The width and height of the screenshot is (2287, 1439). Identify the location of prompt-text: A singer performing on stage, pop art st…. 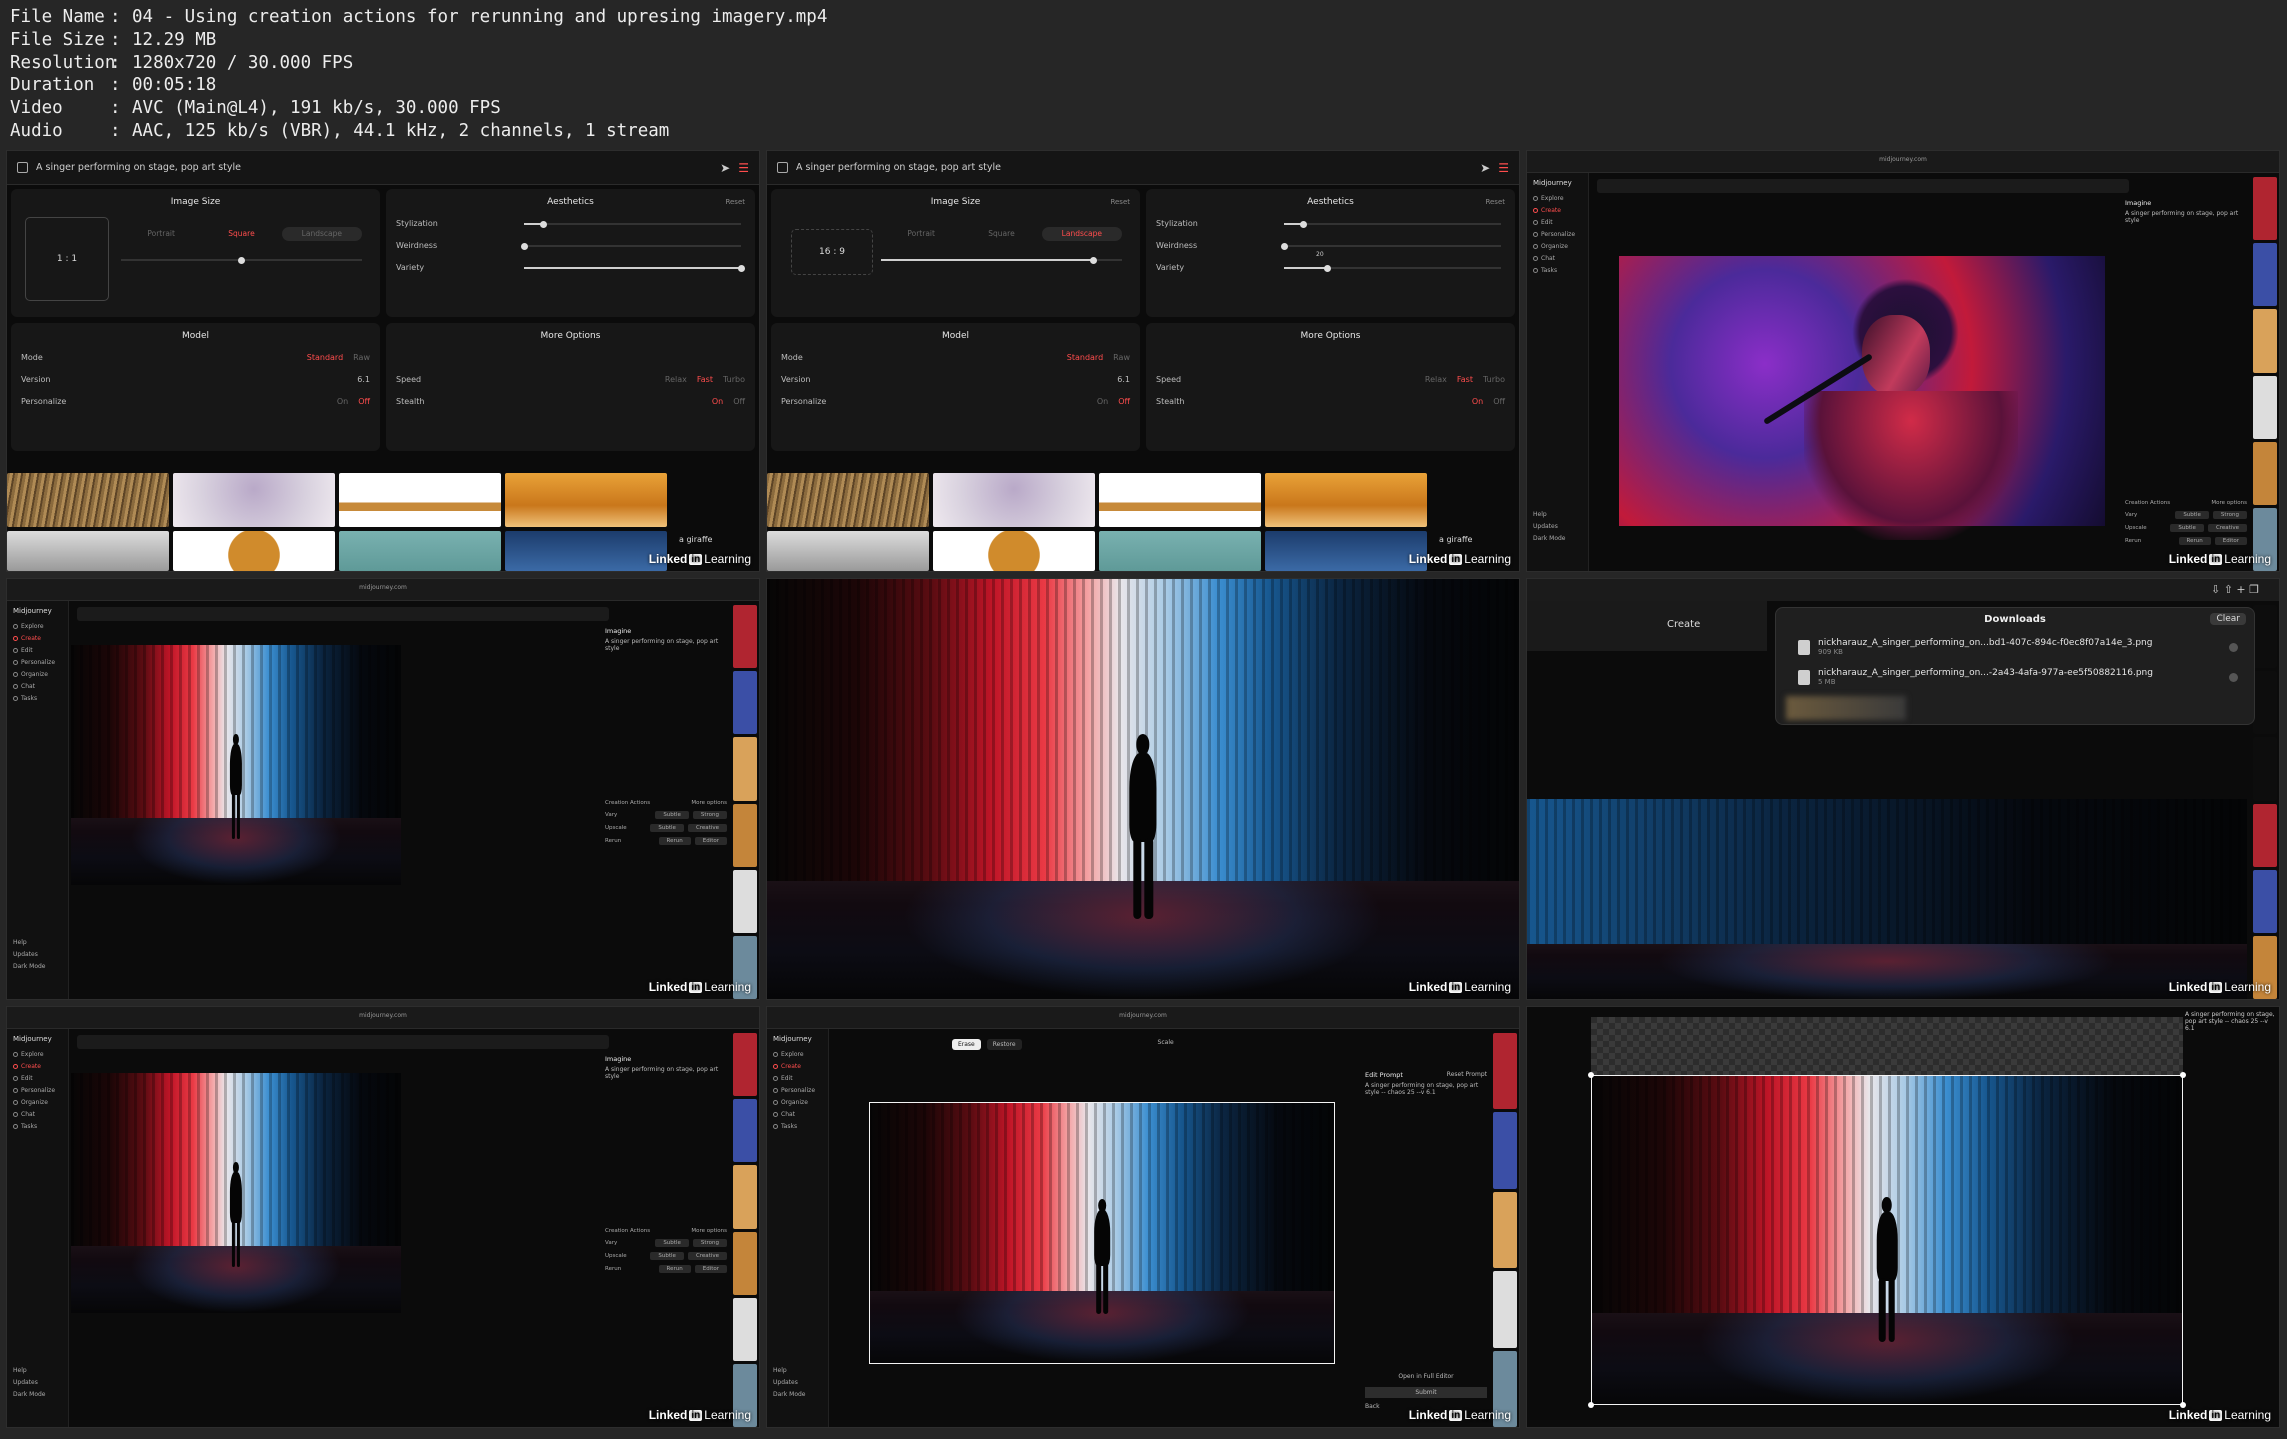
(898, 167).